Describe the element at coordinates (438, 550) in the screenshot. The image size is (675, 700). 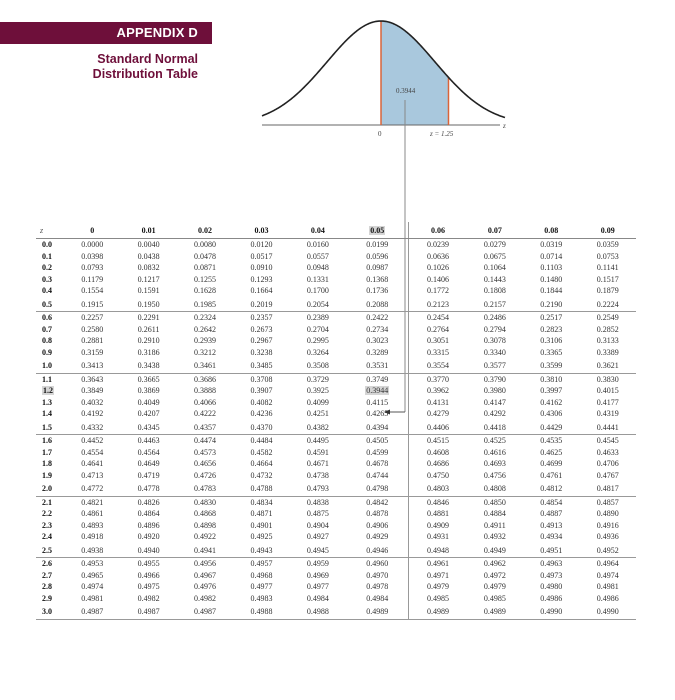
I see `cell-value: 0.4948` at that location.